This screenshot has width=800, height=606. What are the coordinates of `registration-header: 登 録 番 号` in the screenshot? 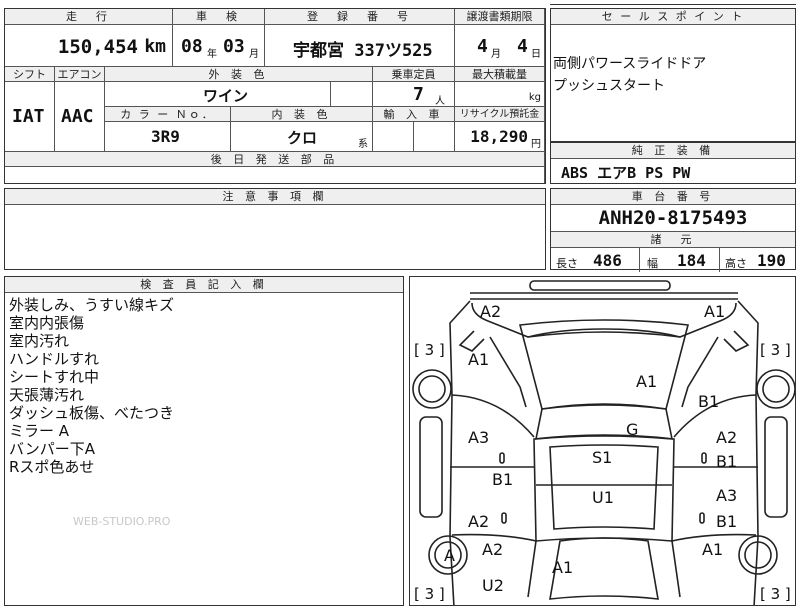 It's located at (360, 17).